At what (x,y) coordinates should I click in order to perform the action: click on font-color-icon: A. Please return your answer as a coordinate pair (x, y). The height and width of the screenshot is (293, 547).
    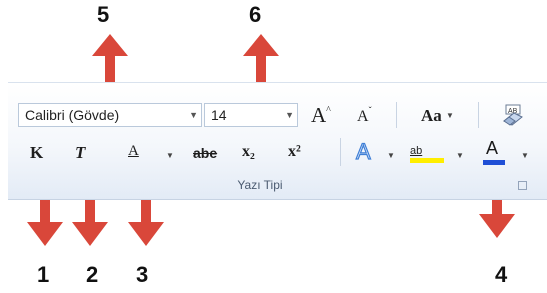
    Looking at the image, I should click on (492, 148).